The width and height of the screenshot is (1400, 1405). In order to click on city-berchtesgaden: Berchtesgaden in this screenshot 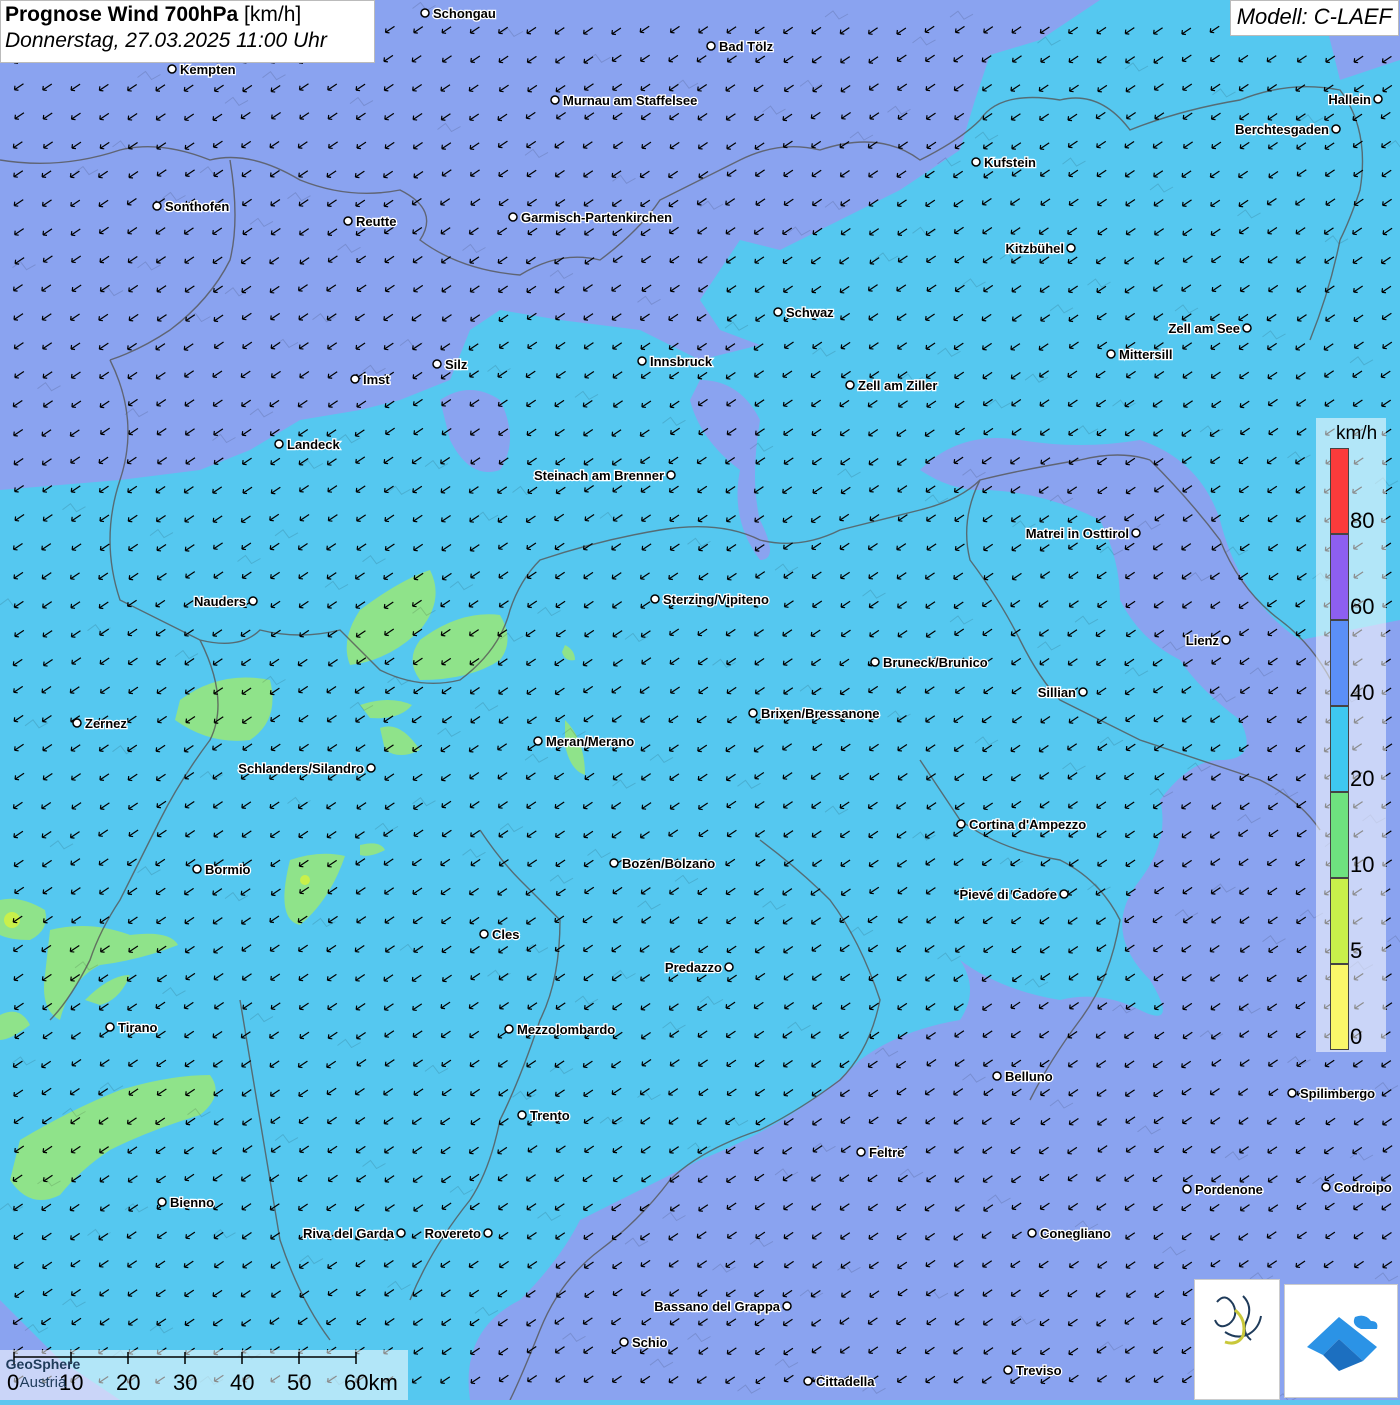, I will do `click(1287, 129)`.